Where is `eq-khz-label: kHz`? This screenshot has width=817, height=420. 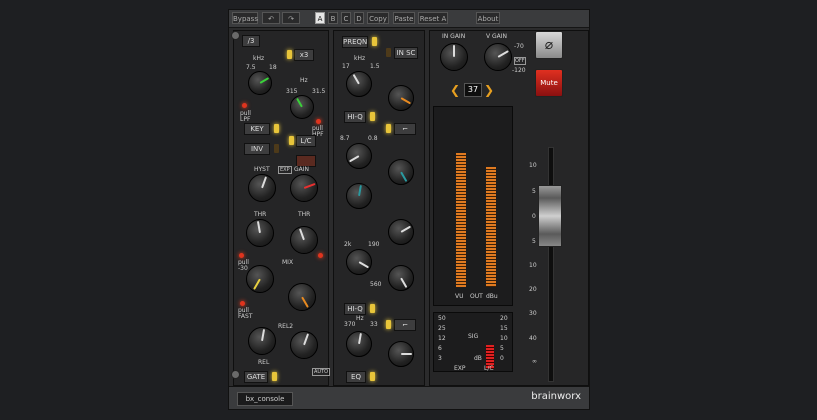
eq-khz-label: kHz is located at coordinates (360, 58).